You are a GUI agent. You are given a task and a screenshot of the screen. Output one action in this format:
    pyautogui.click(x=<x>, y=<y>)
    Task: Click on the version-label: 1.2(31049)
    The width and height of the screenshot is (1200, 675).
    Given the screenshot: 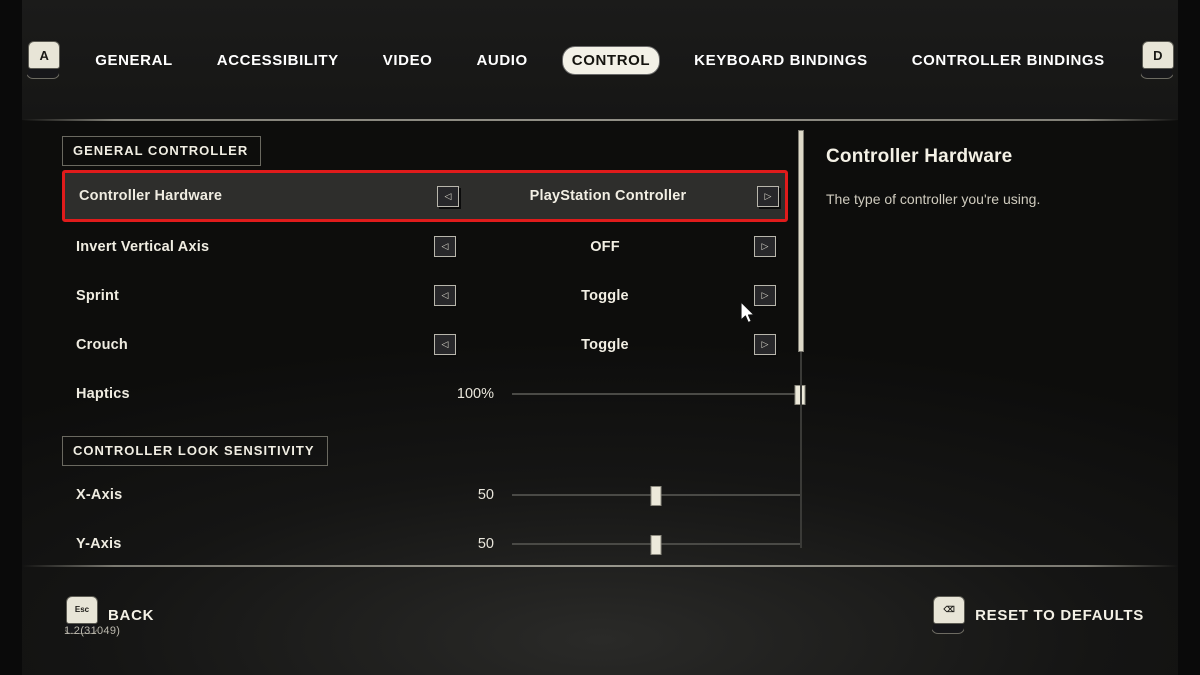 What is the action you would take?
    pyautogui.click(x=92, y=631)
    